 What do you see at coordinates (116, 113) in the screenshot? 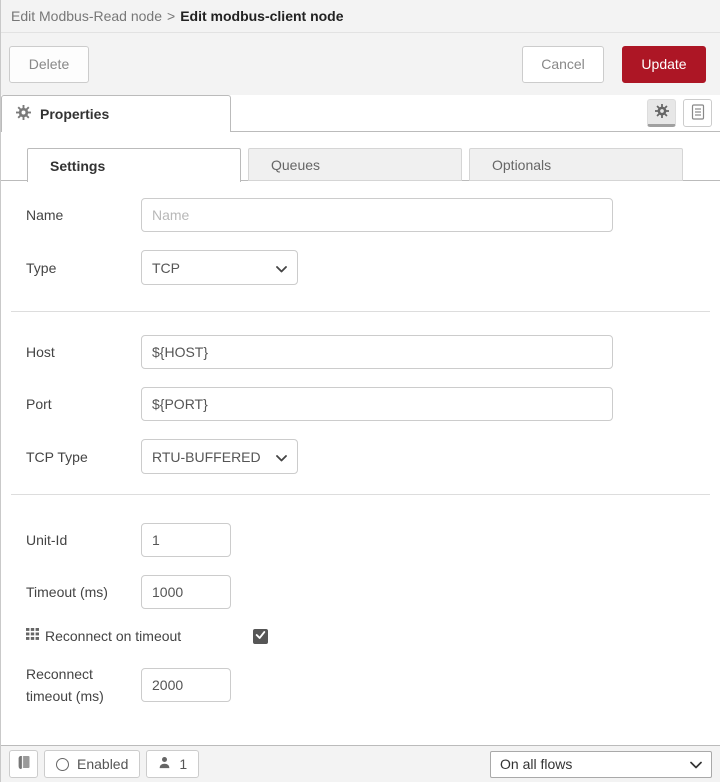
I see `tab-properties: Properties` at bounding box center [116, 113].